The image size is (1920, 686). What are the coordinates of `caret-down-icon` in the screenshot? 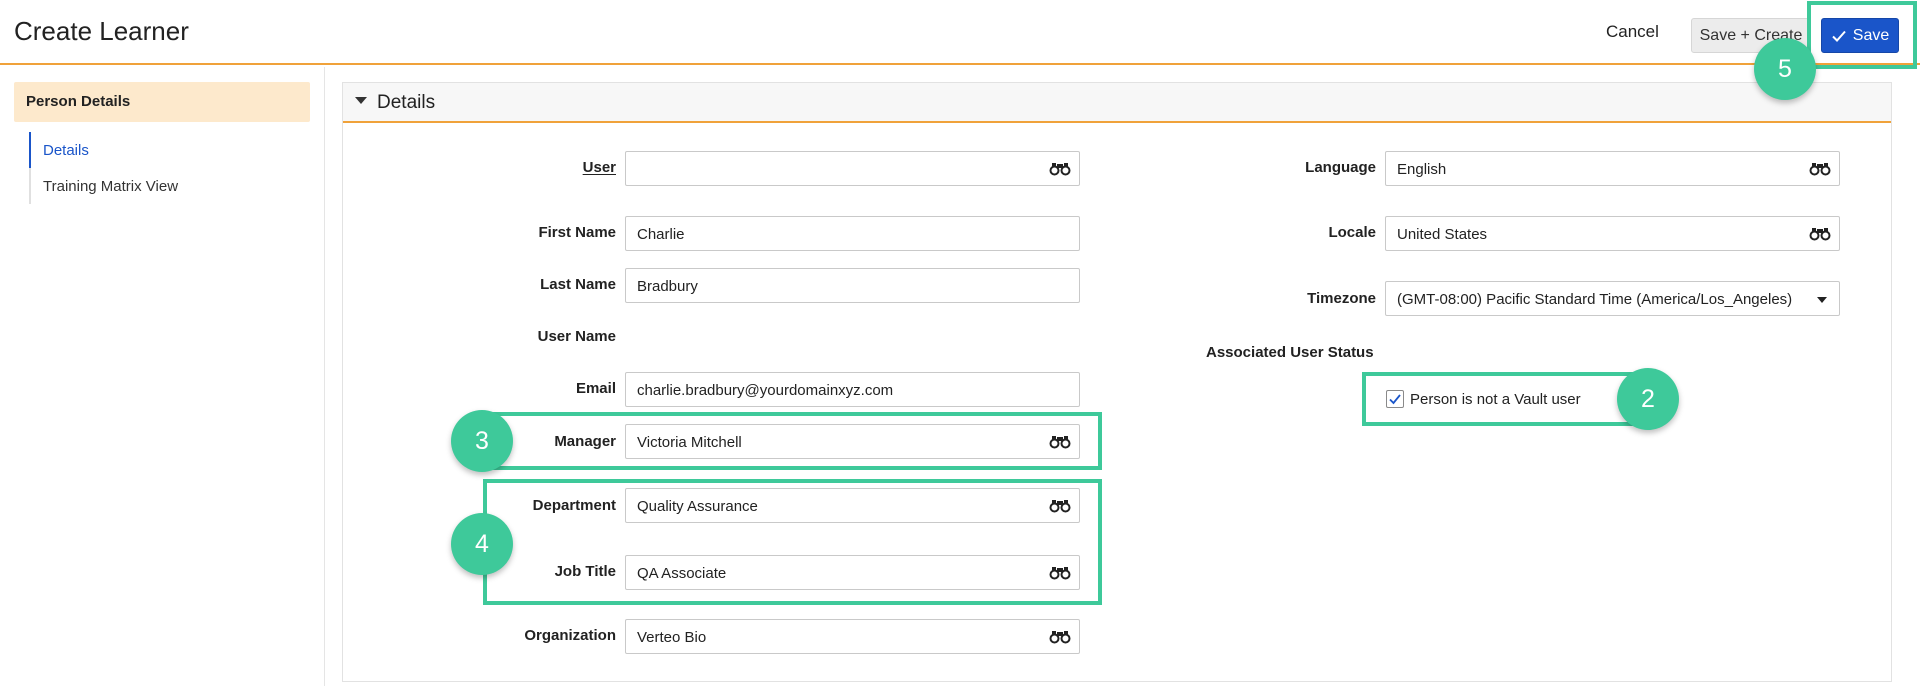 It's located at (361, 100).